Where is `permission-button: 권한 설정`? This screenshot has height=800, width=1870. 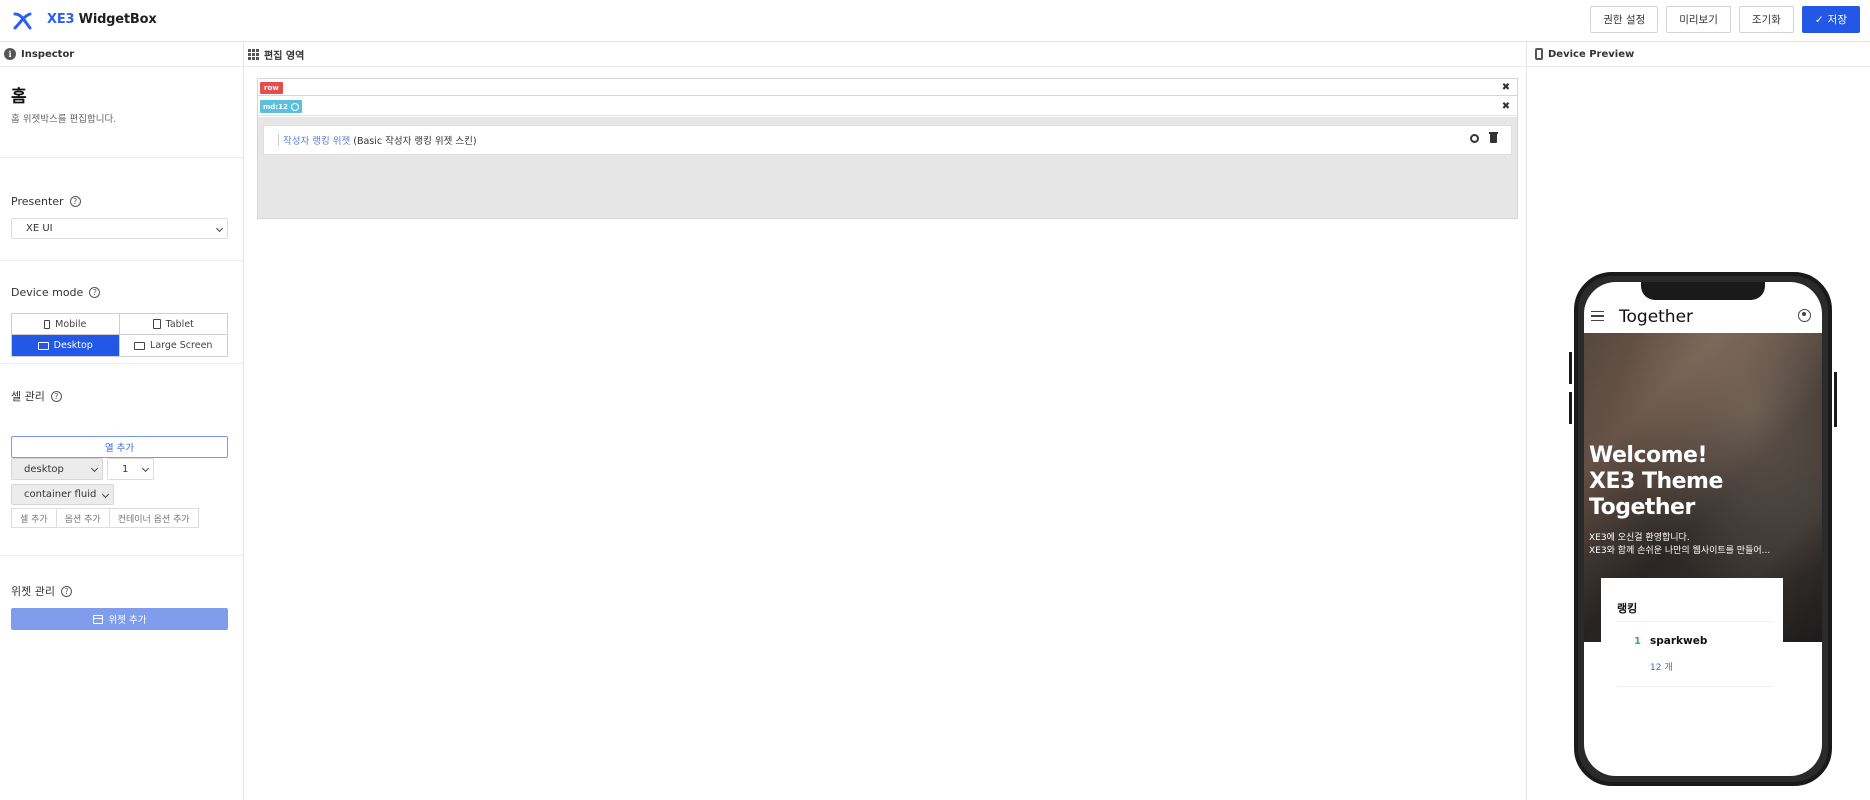 permission-button: 권한 설정 is located at coordinates (1624, 19).